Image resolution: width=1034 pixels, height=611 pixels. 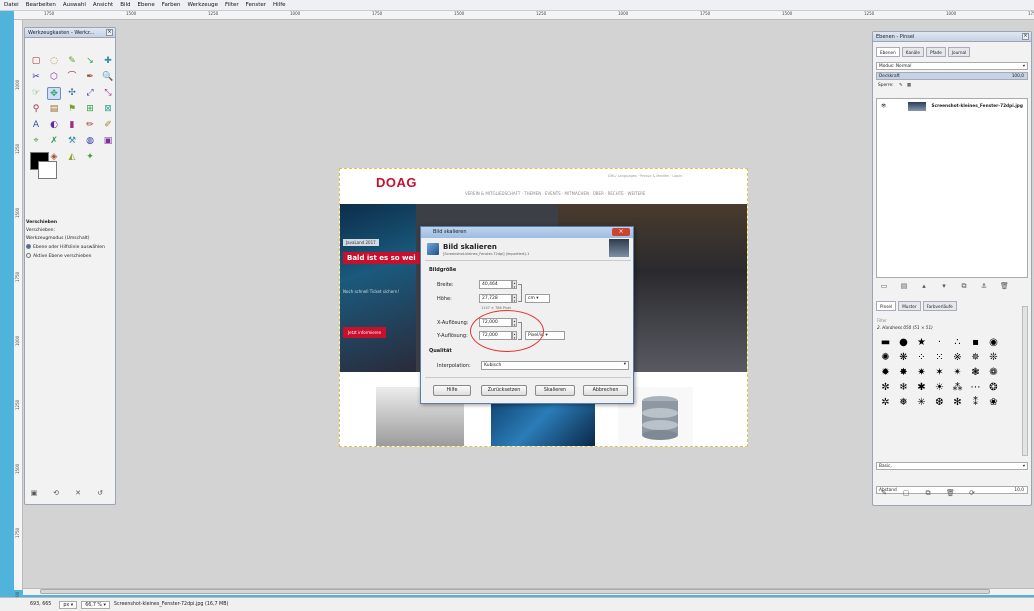 What do you see at coordinates (993, 402) in the screenshot?
I see `brush-swatch: ❀` at bounding box center [993, 402].